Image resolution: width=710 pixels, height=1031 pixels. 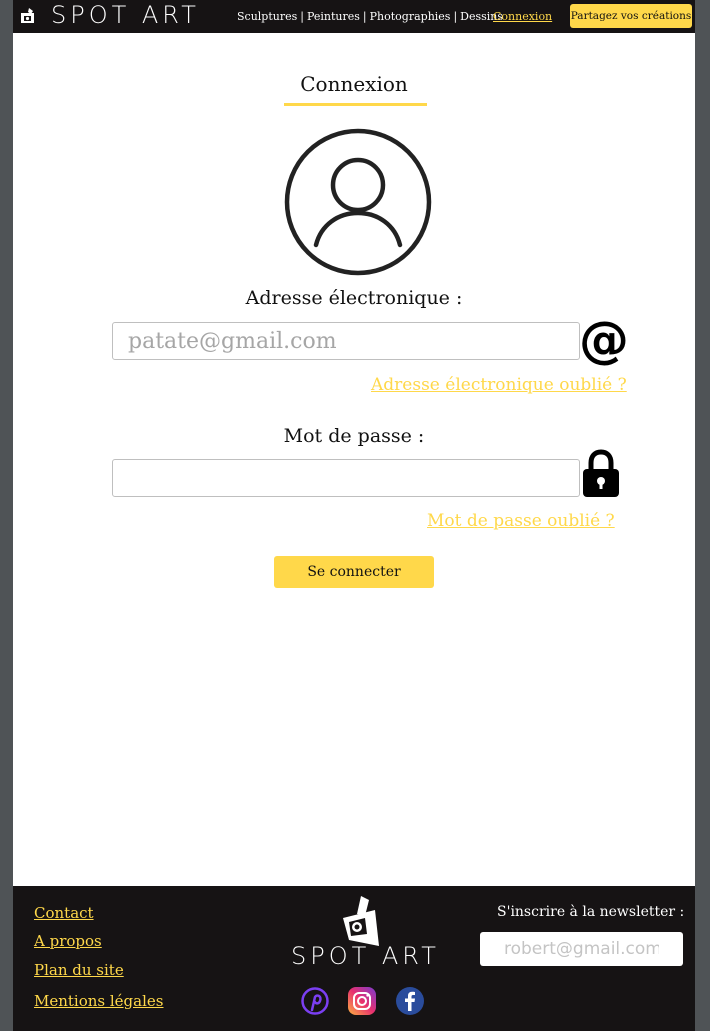 What do you see at coordinates (591, 912) in the screenshot?
I see `newsletter-label: S'inscrire à la newsletter :` at bounding box center [591, 912].